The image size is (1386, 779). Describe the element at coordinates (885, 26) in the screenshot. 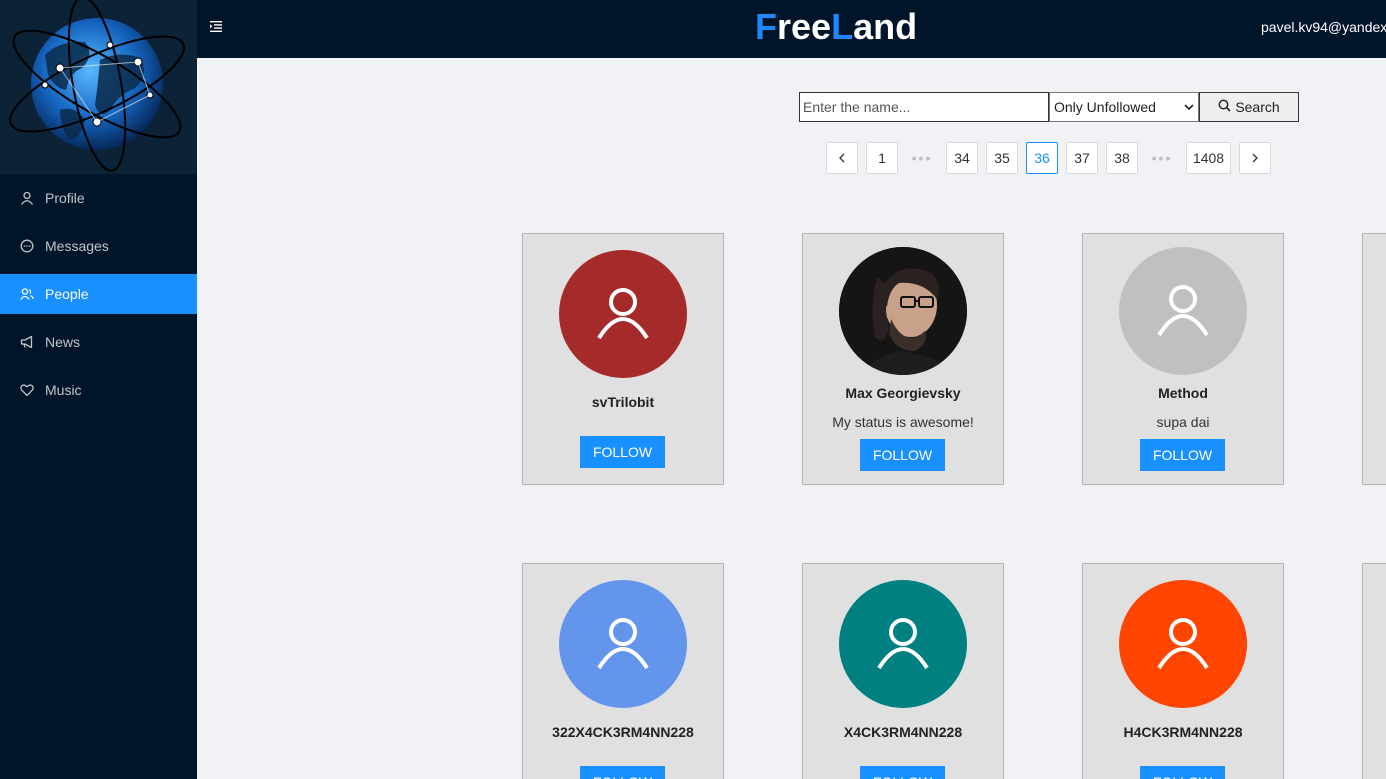

I see `brand-part-and: and` at that location.